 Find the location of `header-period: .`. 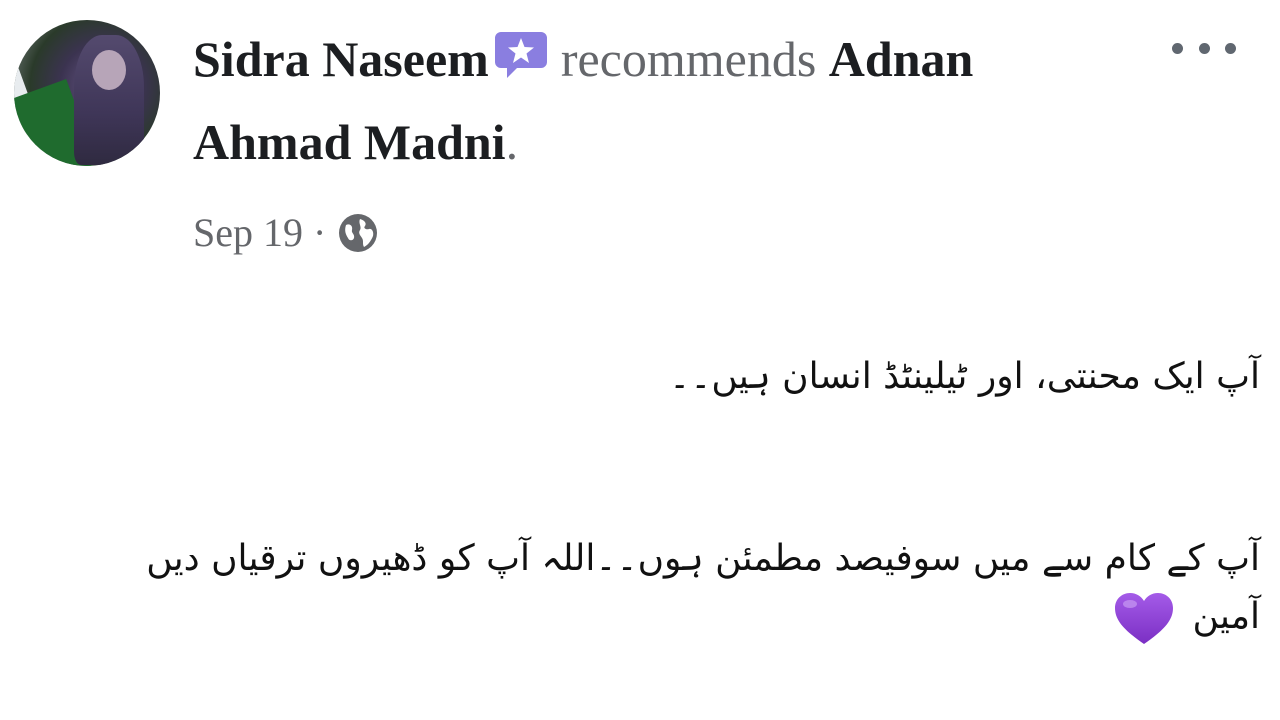

header-period: . is located at coordinates (512, 142).